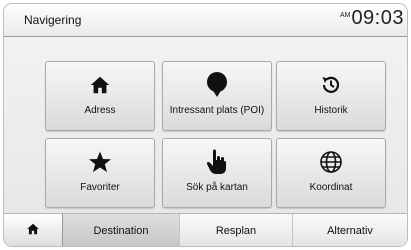  I want to click on star-icon, so click(100, 162).